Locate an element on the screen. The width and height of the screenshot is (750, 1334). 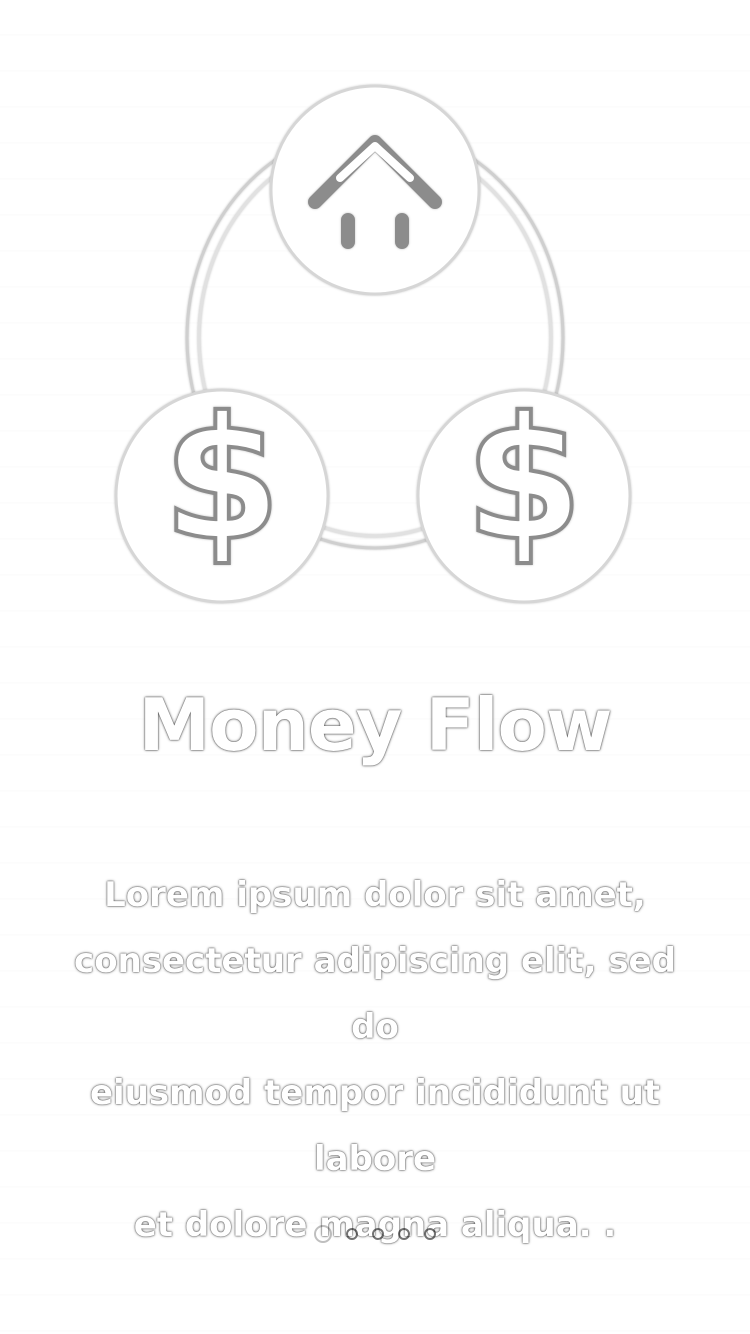
description-line-3: eiusmod tempor incididunt ut labore is located at coordinates (375, 1126).